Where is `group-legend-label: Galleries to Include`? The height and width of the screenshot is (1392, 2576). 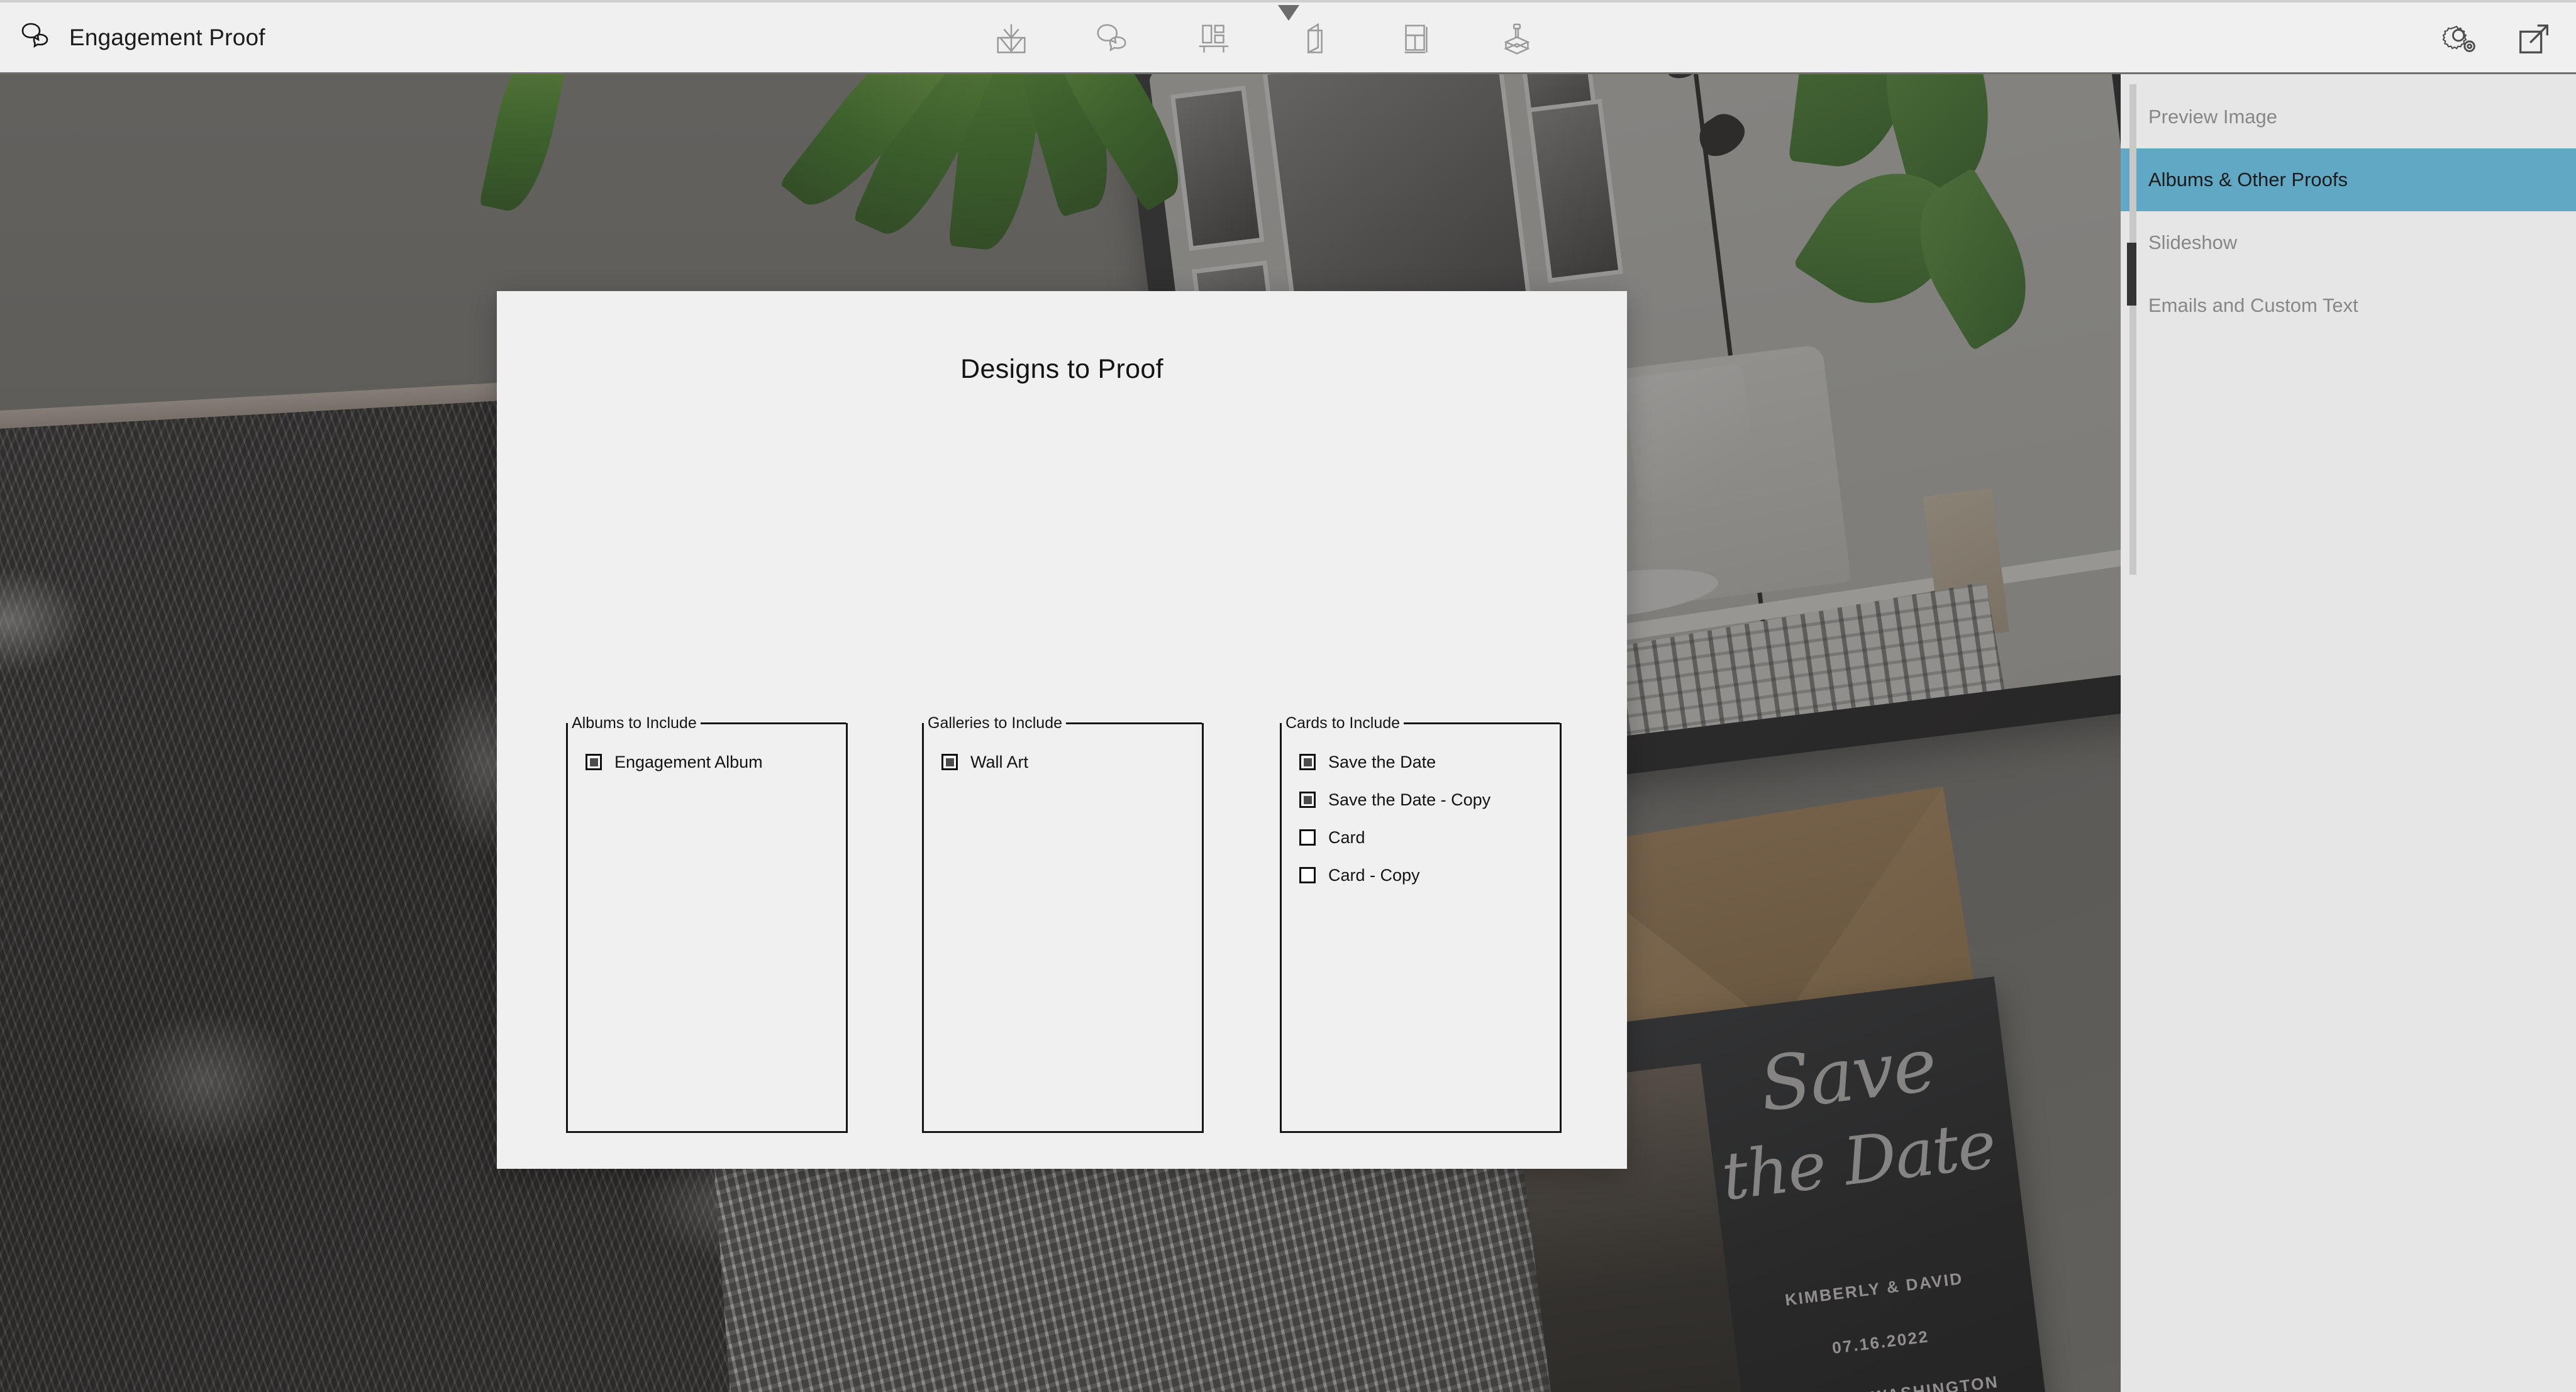 group-legend-label: Galleries to Include is located at coordinates (995, 723).